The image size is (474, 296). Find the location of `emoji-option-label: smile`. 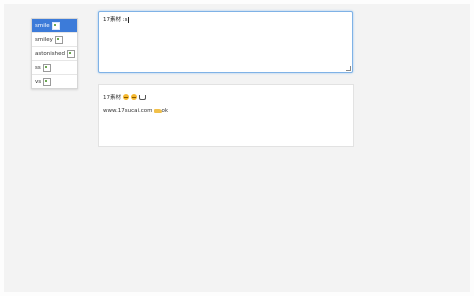

emoji-option-label: smile is located at coordinates (42, 25).